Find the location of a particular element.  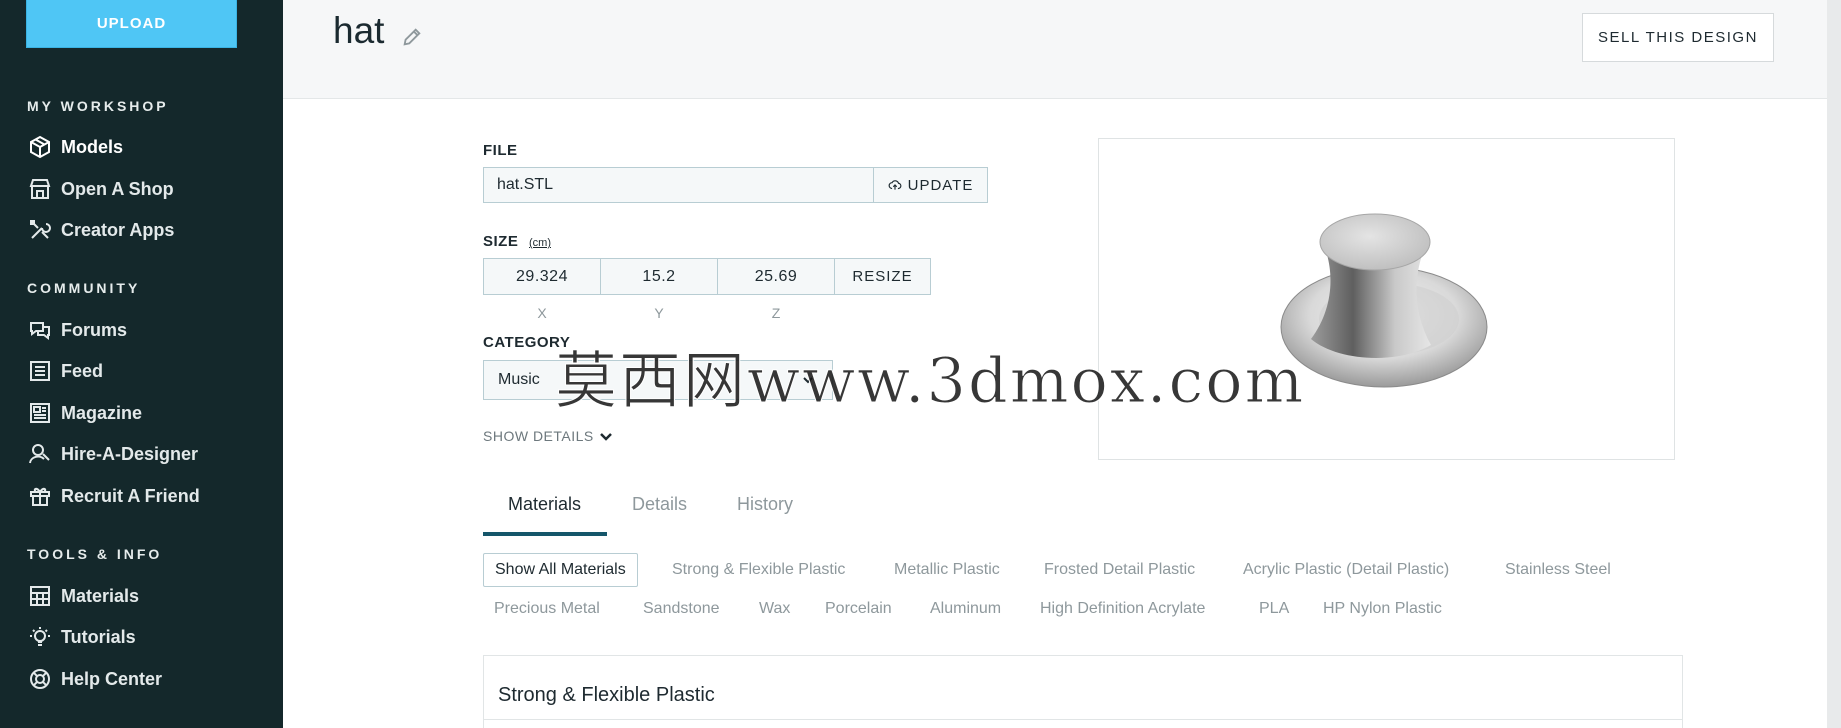

sidebar-item-label: Open A Shop is located at coordinates (117, 188).